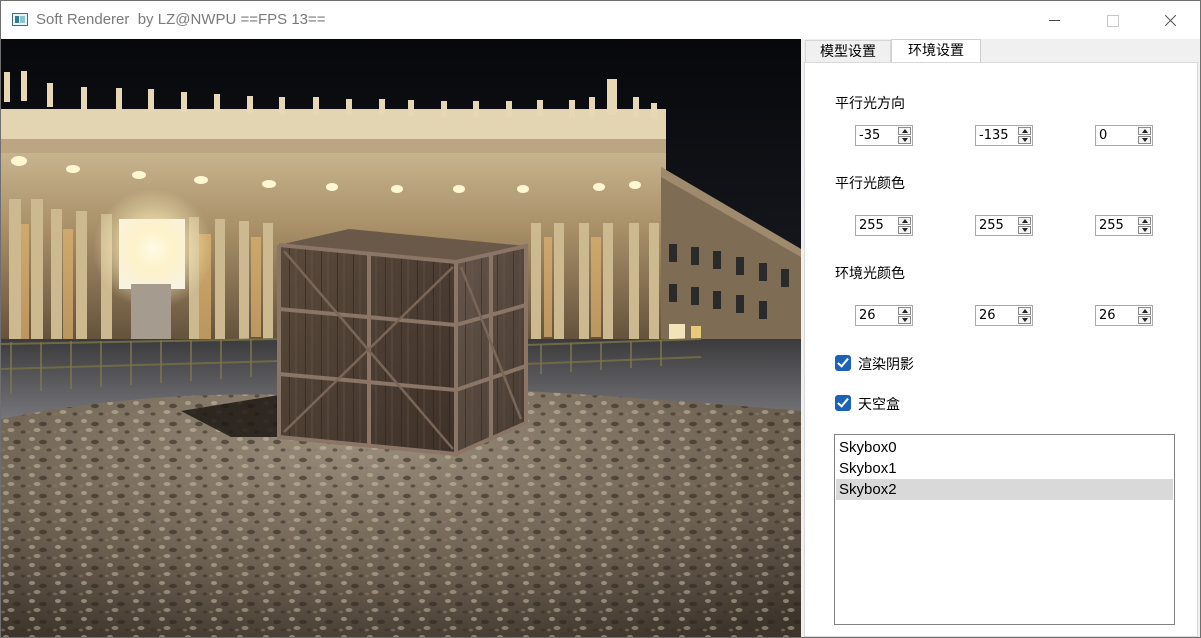  Describe the element at coordinates (870, 274) in the screenshot. I see `ambient-color-label: 环境光颜色` at that location.